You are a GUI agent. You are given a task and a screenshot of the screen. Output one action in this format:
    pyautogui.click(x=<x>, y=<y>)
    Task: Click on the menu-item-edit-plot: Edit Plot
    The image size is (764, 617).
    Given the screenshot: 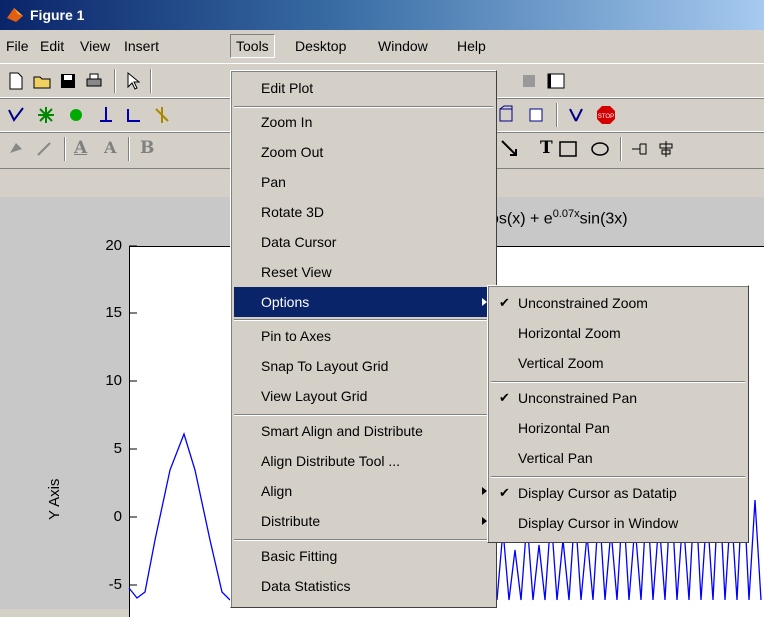 What is the action you would take?
    pyautogui.click(x=363, y=88)
    